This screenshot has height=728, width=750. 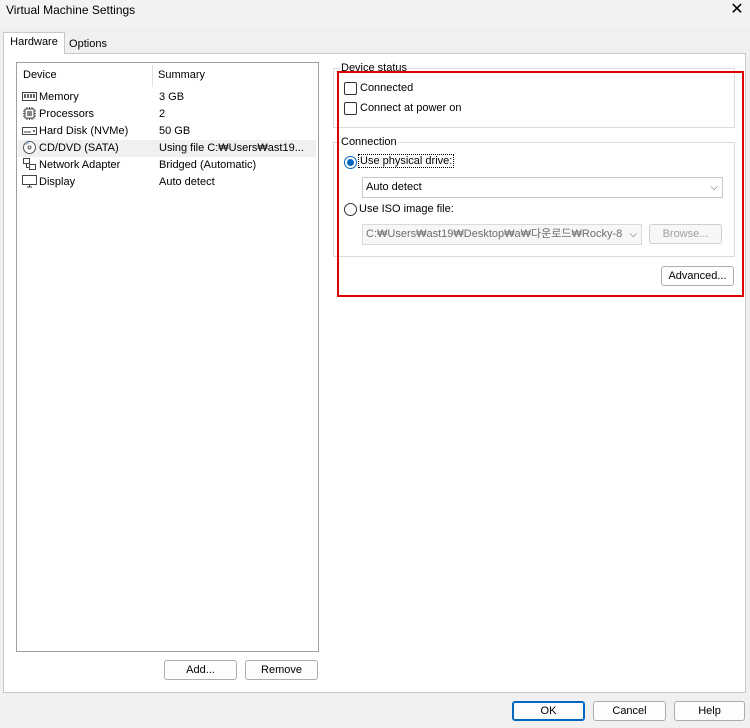 What do you see at coordinates (350, 209) in the screenshot?
I see `use-iso-image-radio` at bounding box center [350, 209].